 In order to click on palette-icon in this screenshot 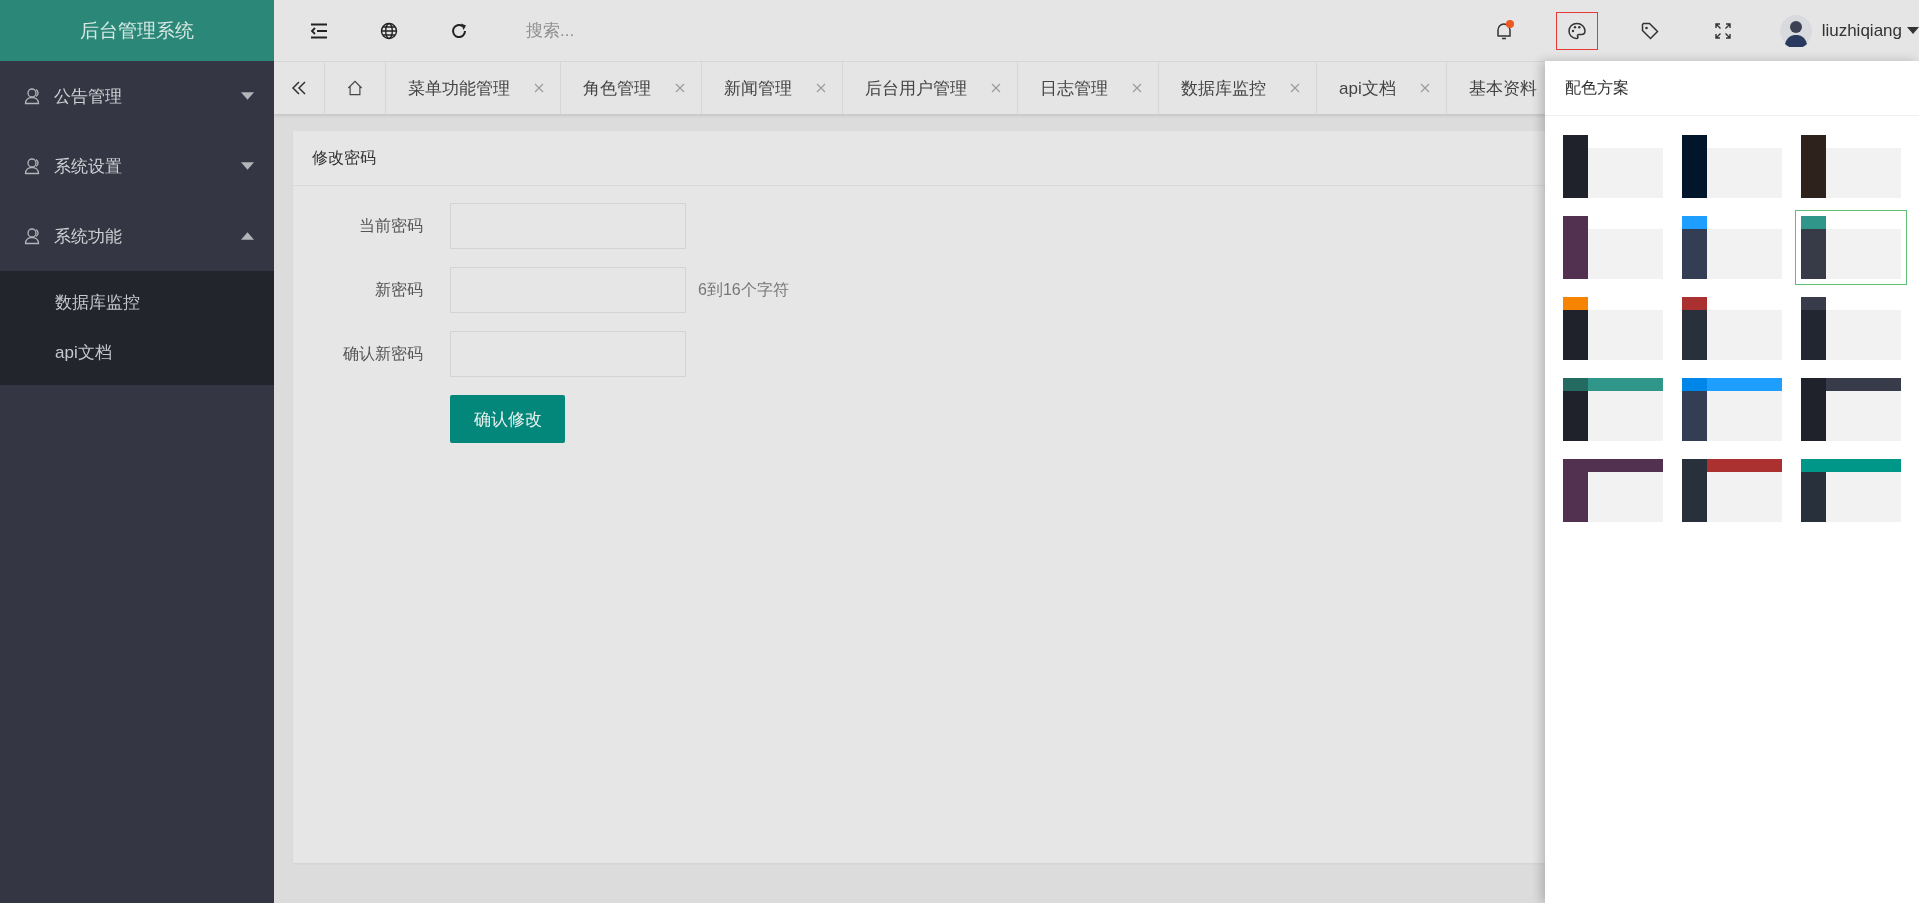, I will do `click(1576, 30)`.